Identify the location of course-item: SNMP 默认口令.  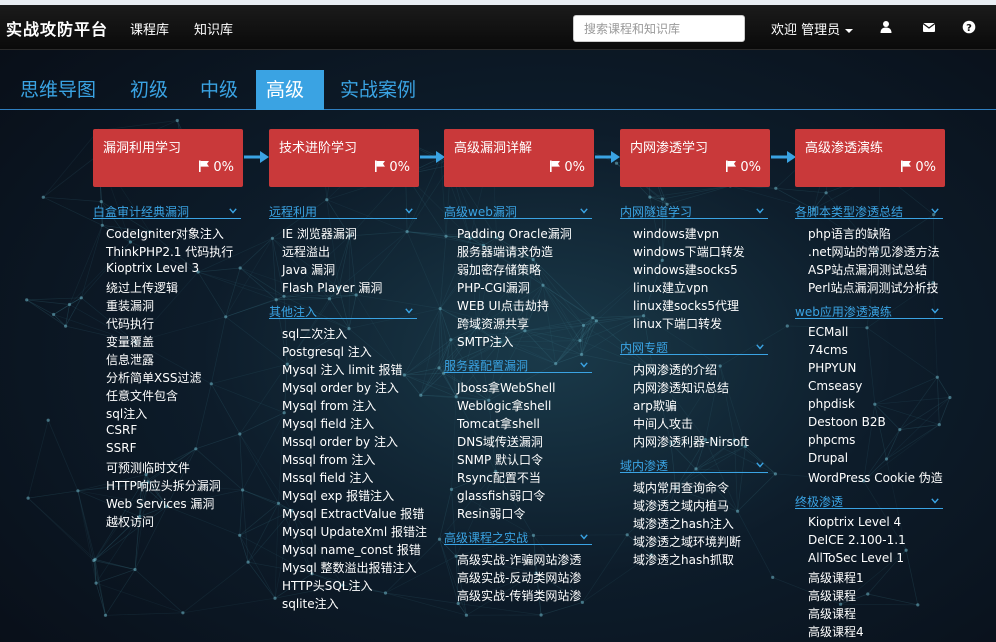
(500, 459).